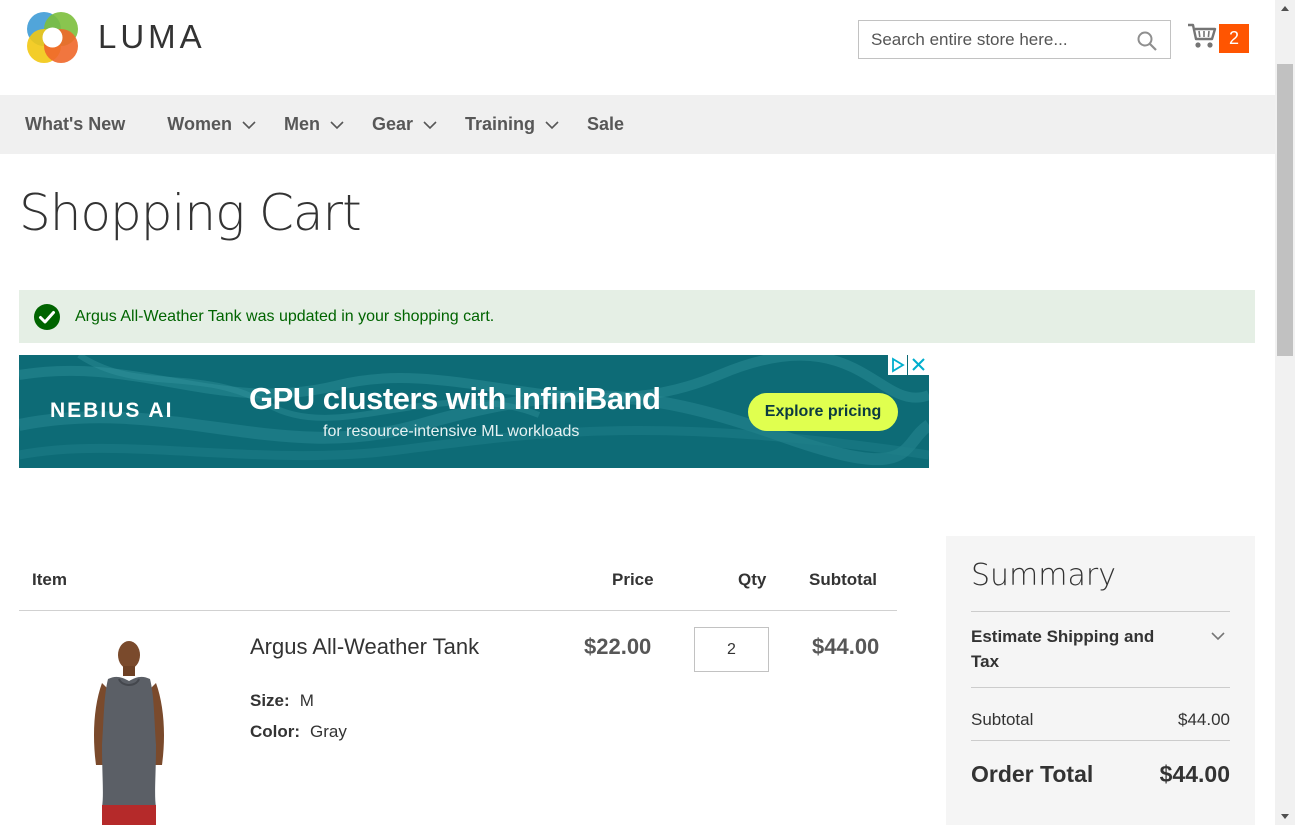 The height and width of the screenshot is (825, 1295). Describe the element at coordinates (112, 410) in the screenshot. I see `ad-brand: NEBIUS AI` at that location.